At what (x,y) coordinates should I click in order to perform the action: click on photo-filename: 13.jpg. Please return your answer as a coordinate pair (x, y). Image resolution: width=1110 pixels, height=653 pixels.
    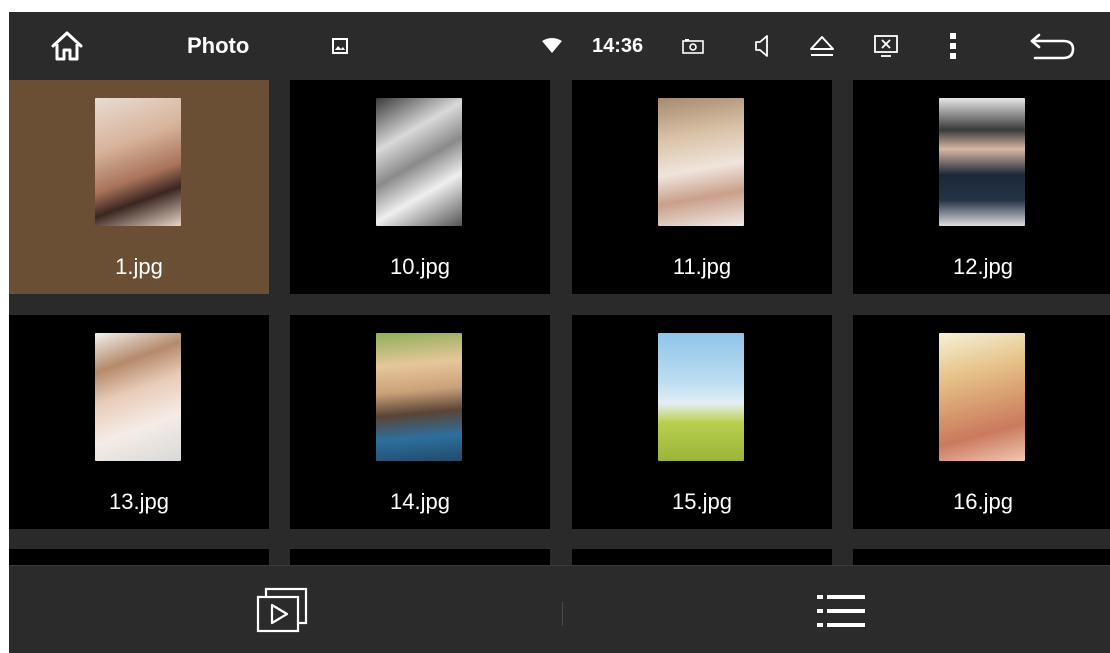
    Looking at the image, I should click on (139, 501).